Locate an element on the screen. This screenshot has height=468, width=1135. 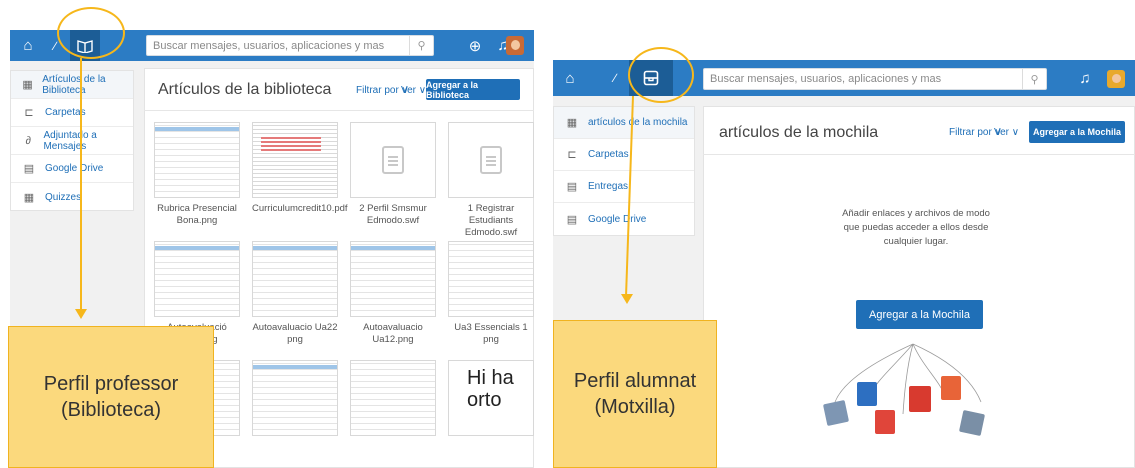
sidebar-item-label: Artículos de la Biblioteca is located at coordinates (74, 84).